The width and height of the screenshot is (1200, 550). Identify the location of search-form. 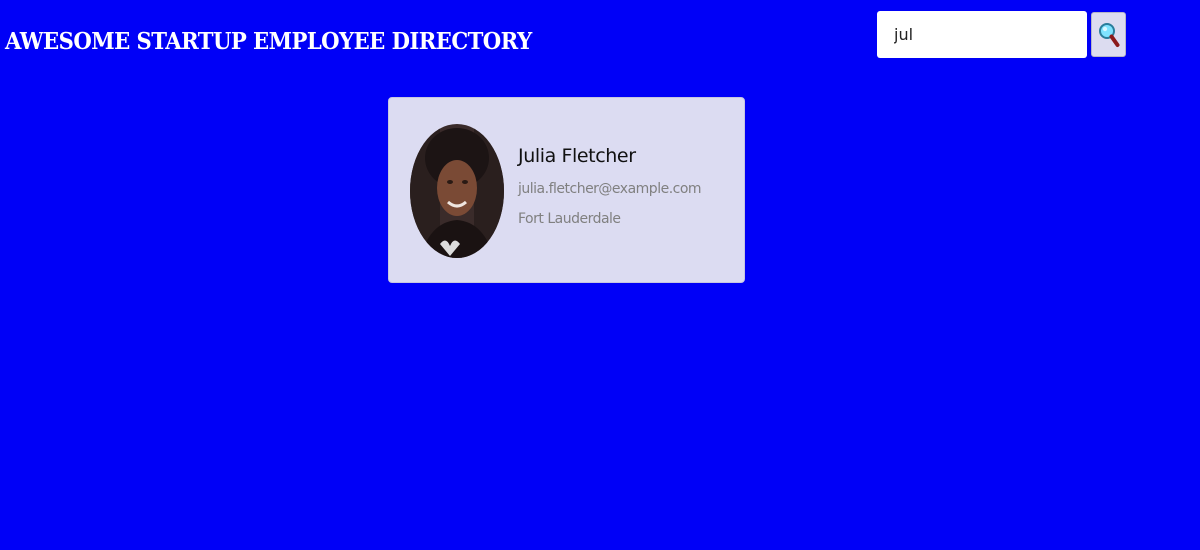
(1001, 34).